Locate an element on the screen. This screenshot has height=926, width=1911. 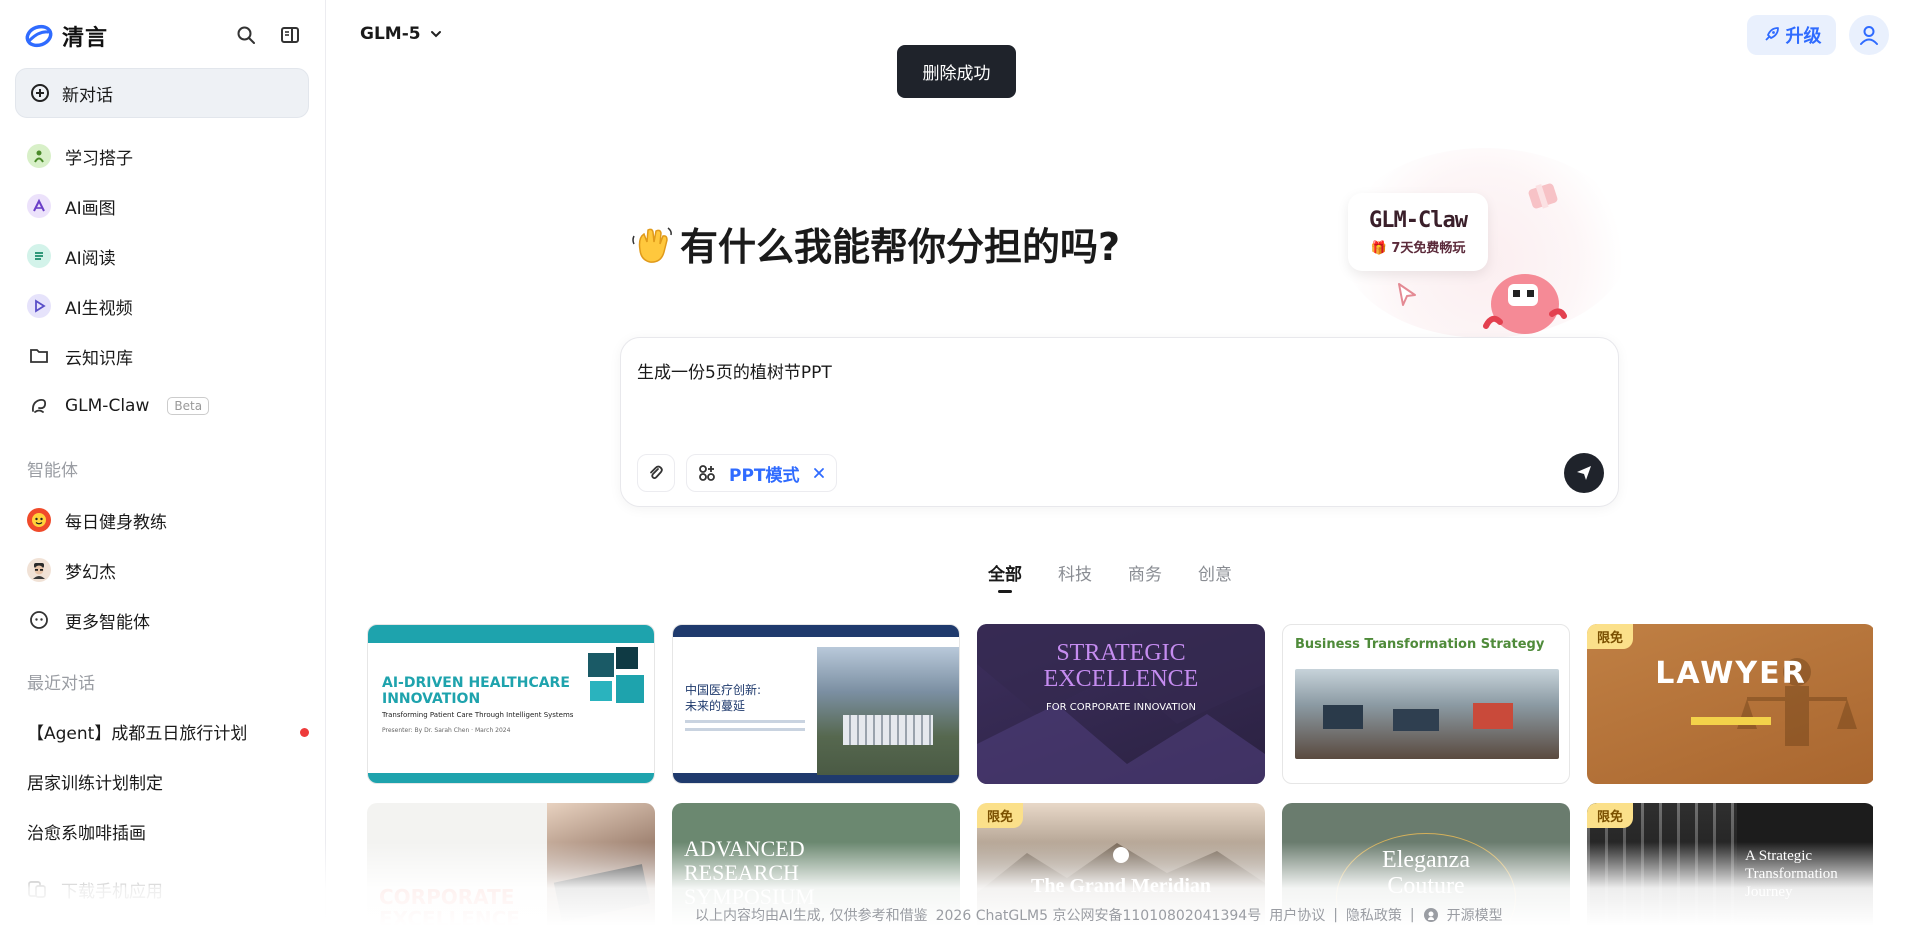
more-agents: 更多智能体 is located at coordinates (162, 620).